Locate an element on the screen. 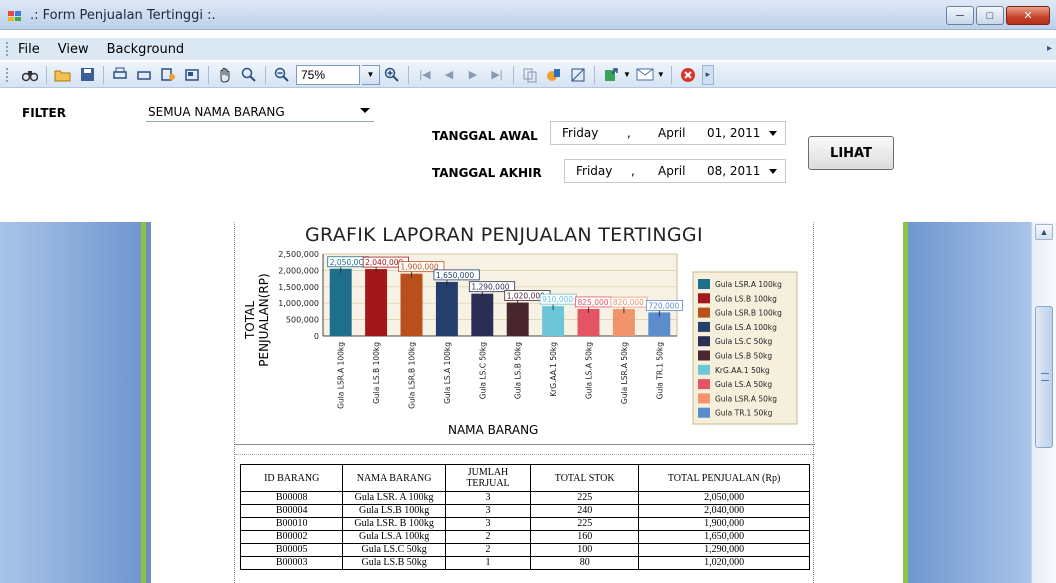 The image size is (1056, 583). scrollbar-thumb is located at coordinates (1044, 377).